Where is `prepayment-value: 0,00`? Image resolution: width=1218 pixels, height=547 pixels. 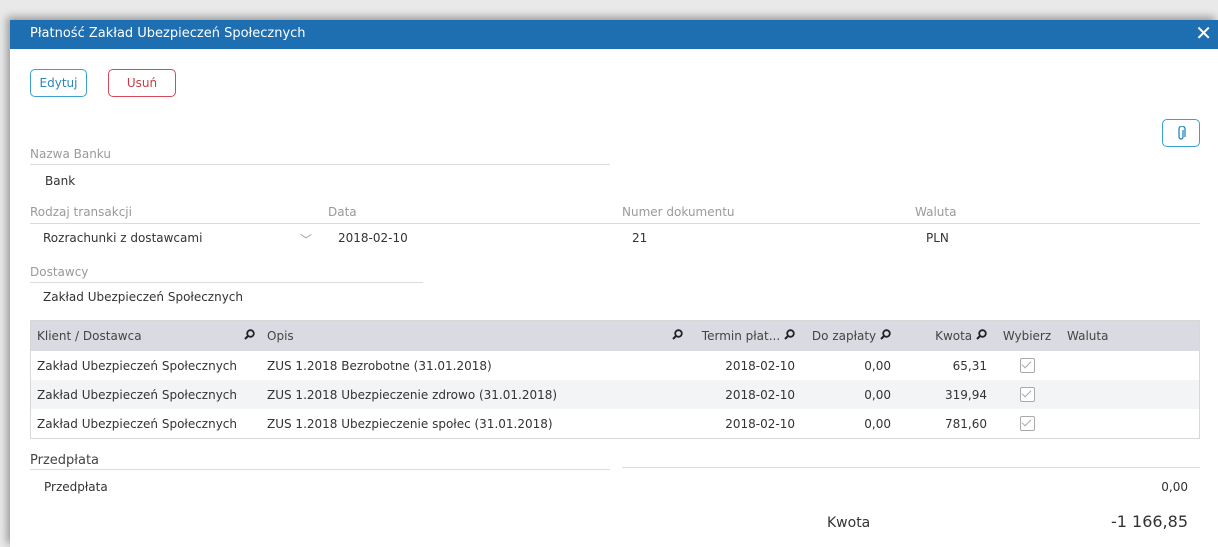
prepayment-value: 0,00 is located at coordinates (1174, 487).